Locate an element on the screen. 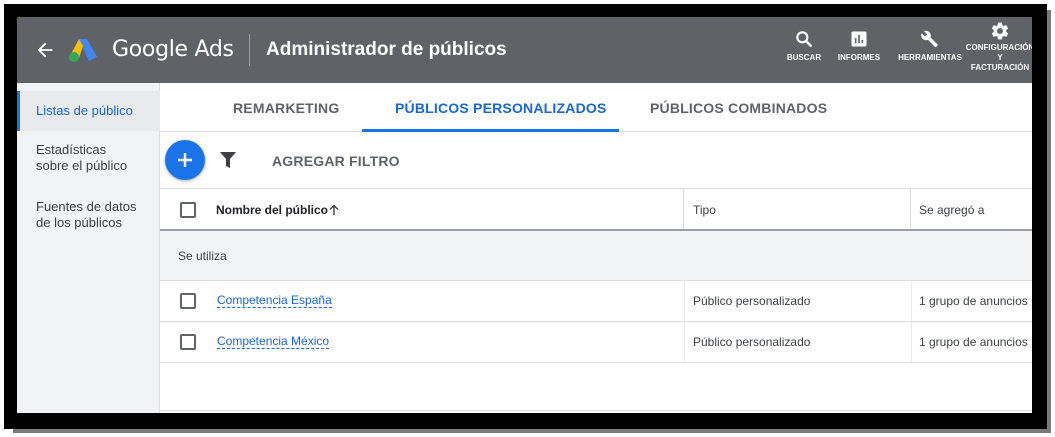 The image size is (1055, 437). wrench-icon is located at coordinates (929, 39).